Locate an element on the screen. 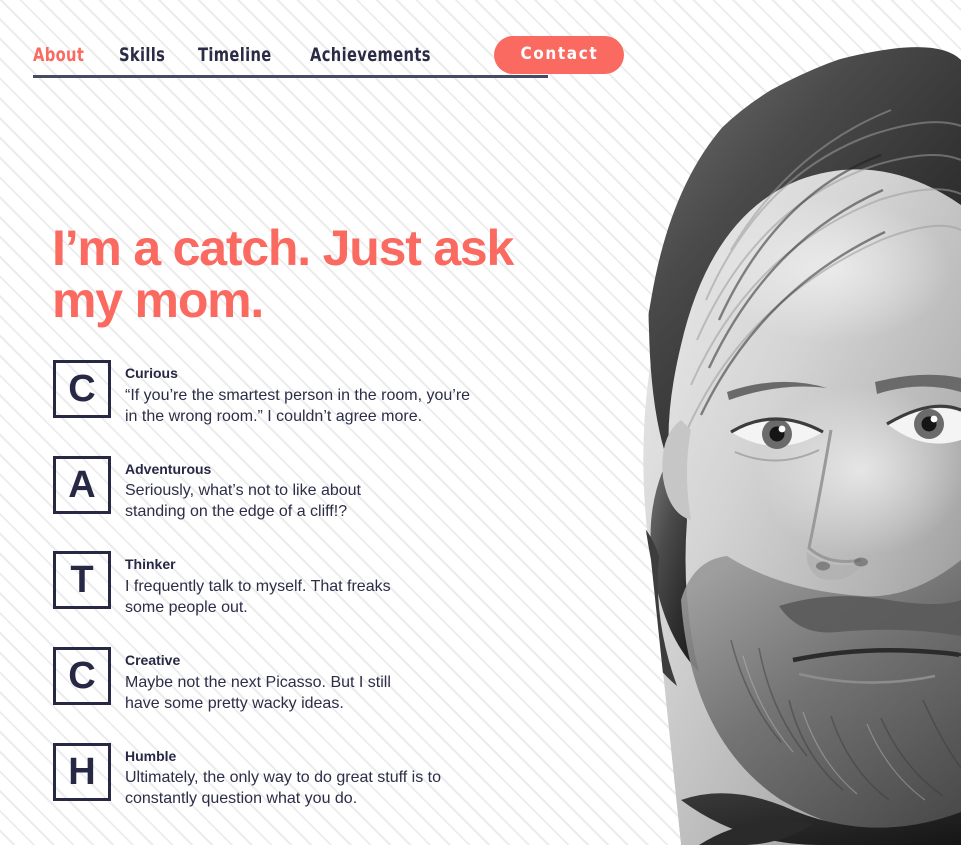  trait-letter-badge: A is located at coordinates (82, 484).